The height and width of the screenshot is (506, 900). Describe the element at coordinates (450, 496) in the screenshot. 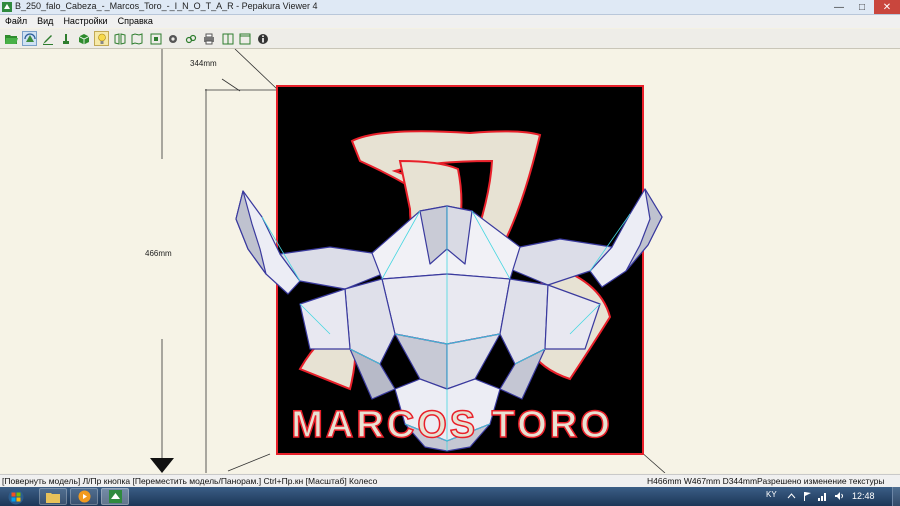

I see `taskbar: KY 12:48` at that location.